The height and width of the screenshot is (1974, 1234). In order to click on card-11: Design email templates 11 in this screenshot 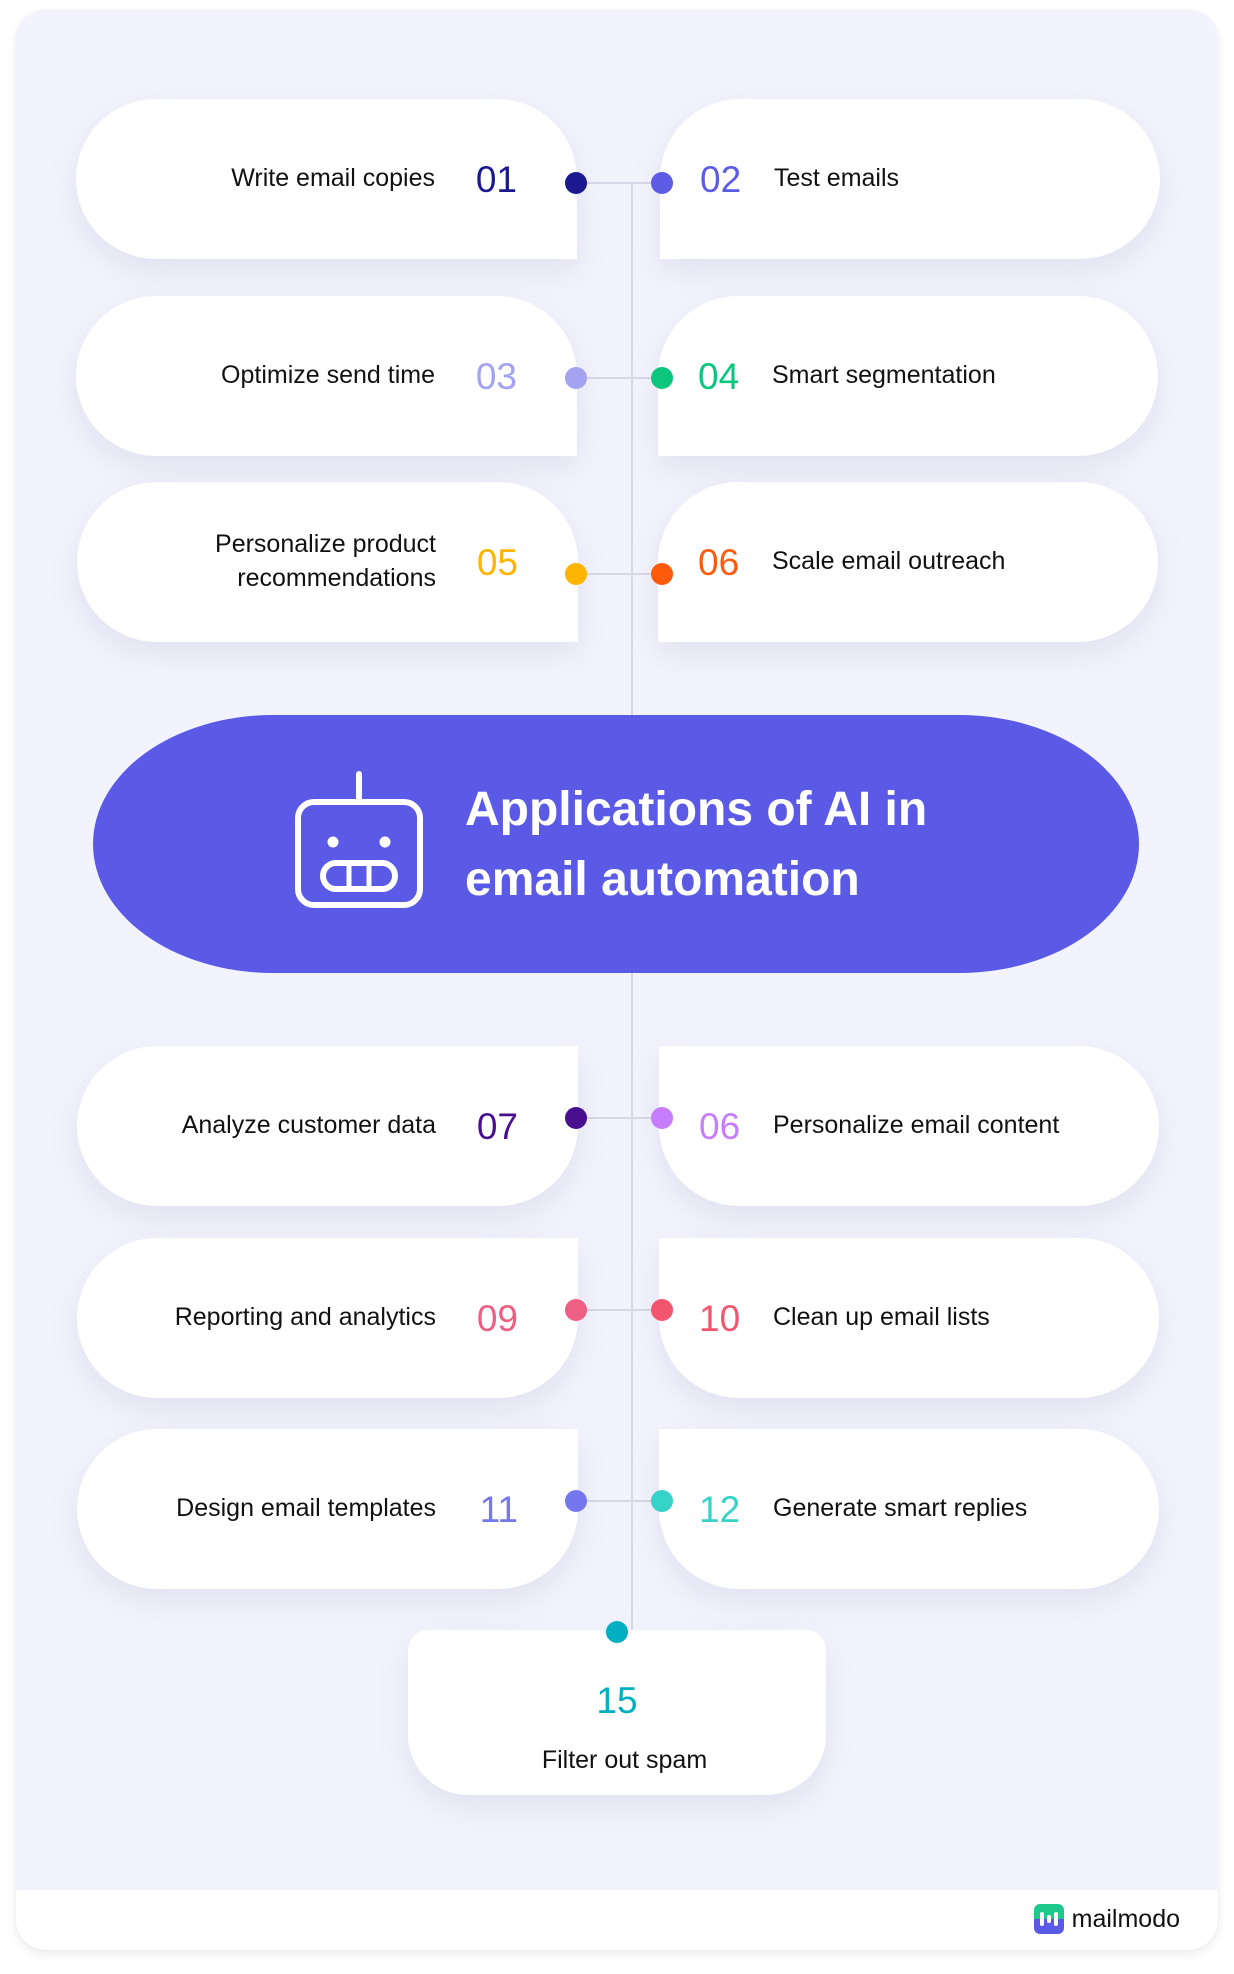, I will do `click(327, 1509)`.